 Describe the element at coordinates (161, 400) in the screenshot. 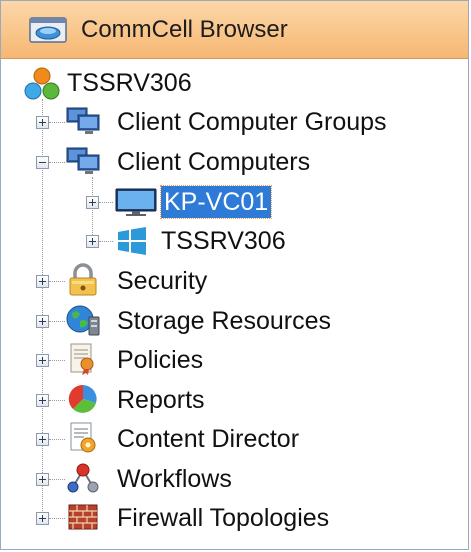

I see `tree-item-label: Reports` at that location.